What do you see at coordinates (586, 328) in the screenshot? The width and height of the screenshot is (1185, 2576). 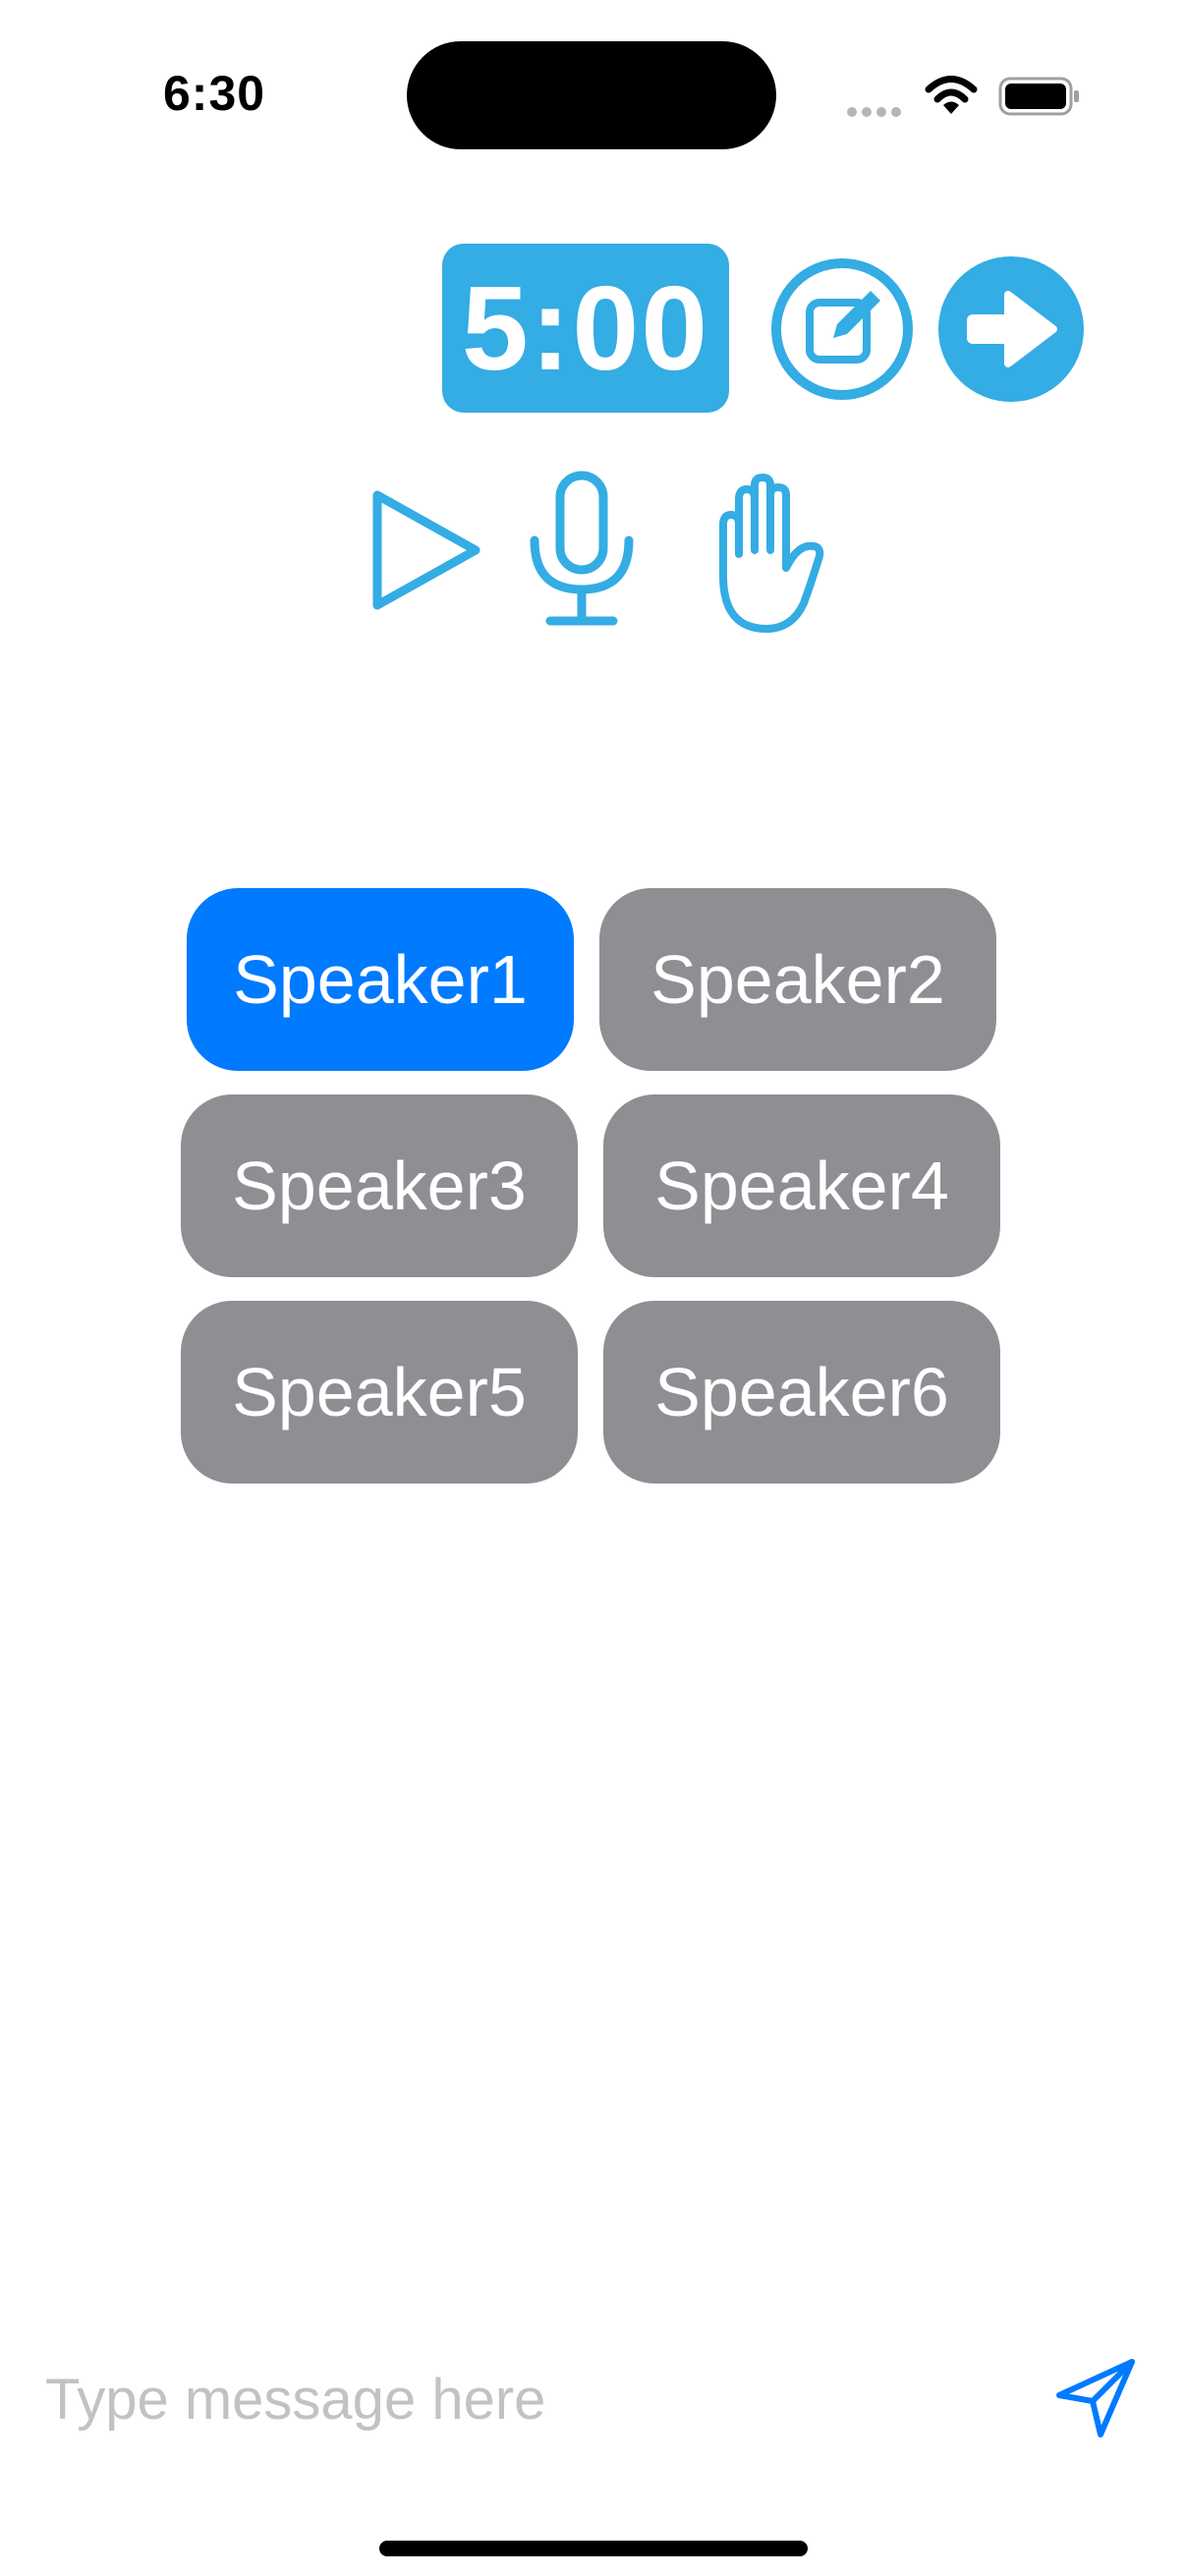 I see `timer-display: 5:00` at bounding box center [586, 328].